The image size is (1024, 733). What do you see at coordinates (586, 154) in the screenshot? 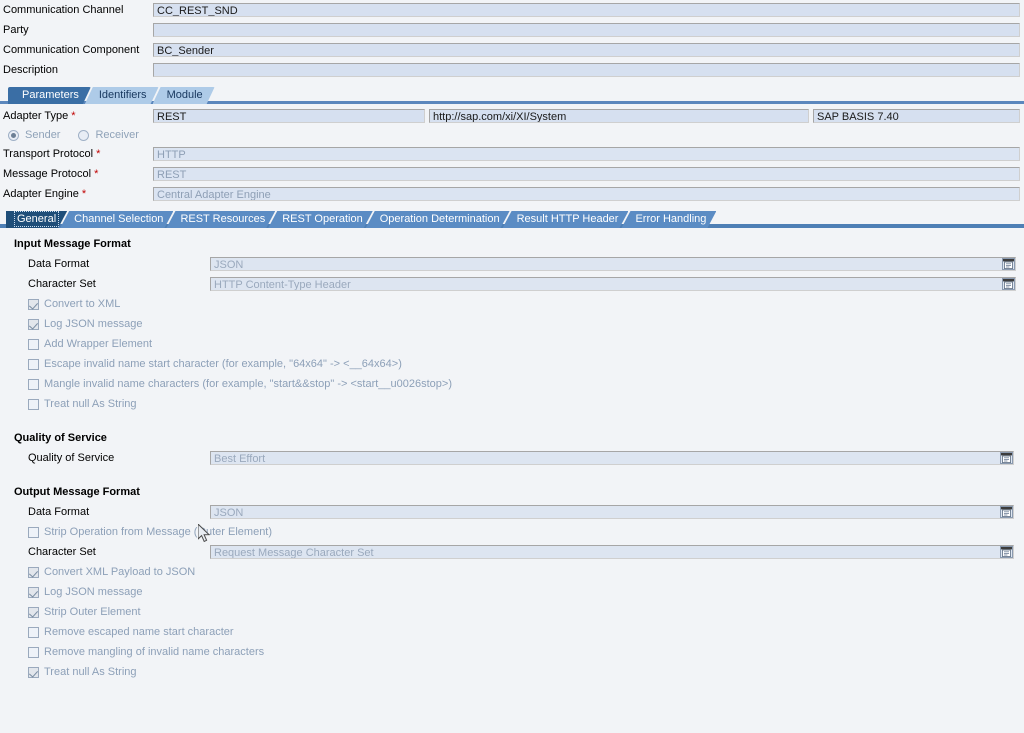
I see `transport-protocol-input: HTTP` at bounding box center [586, 154].